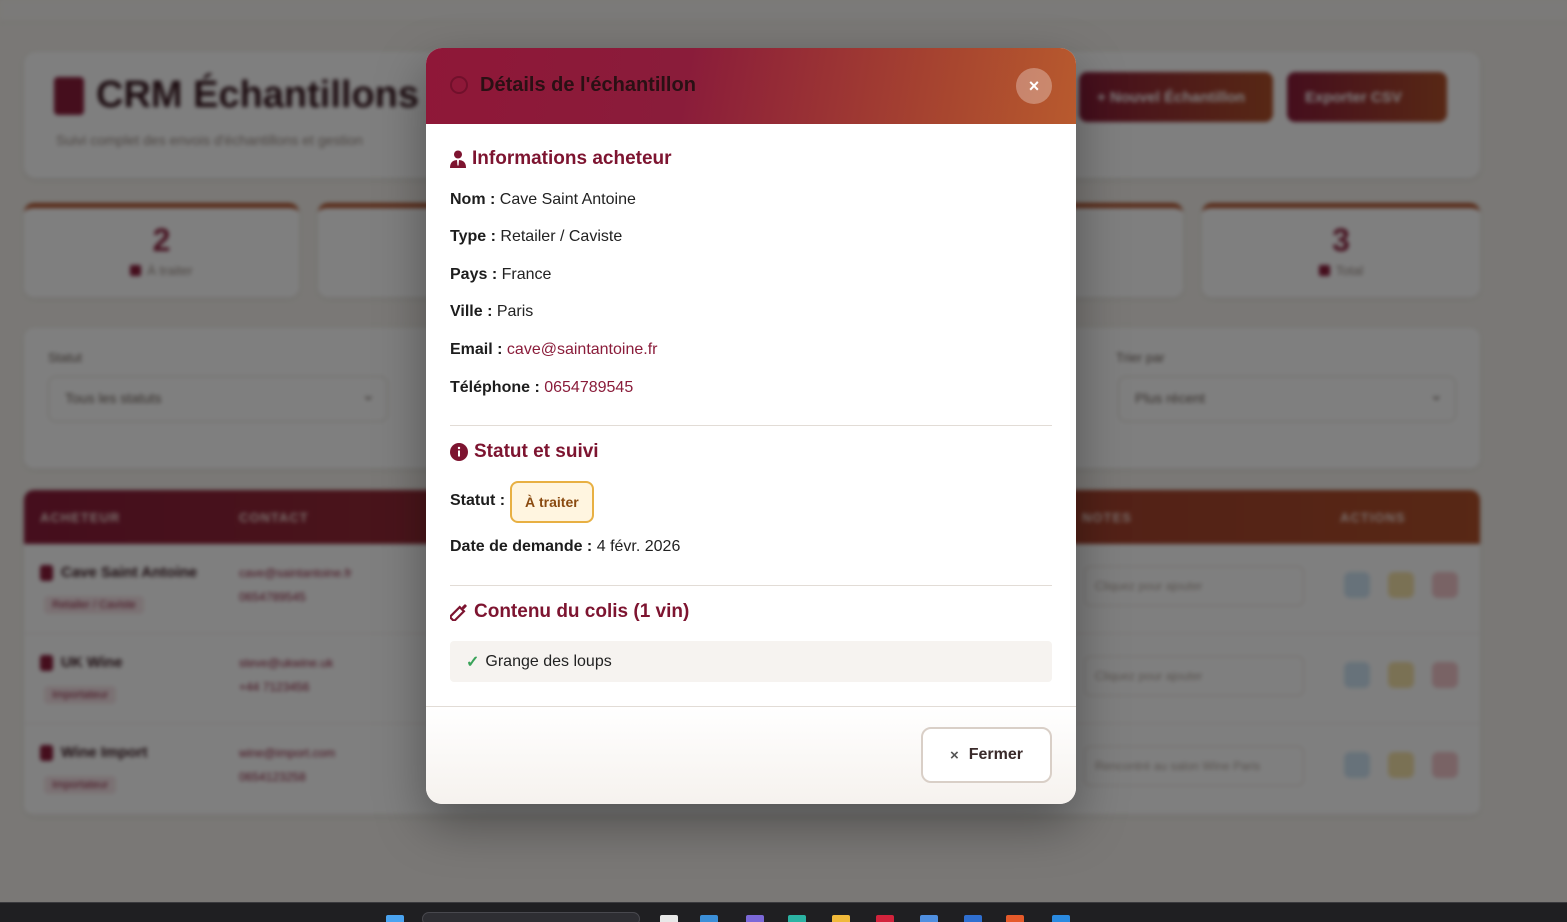 This screenshot has height=922, width=1567. I want to click on wine-name: Grange des loups, so click(548, 661).